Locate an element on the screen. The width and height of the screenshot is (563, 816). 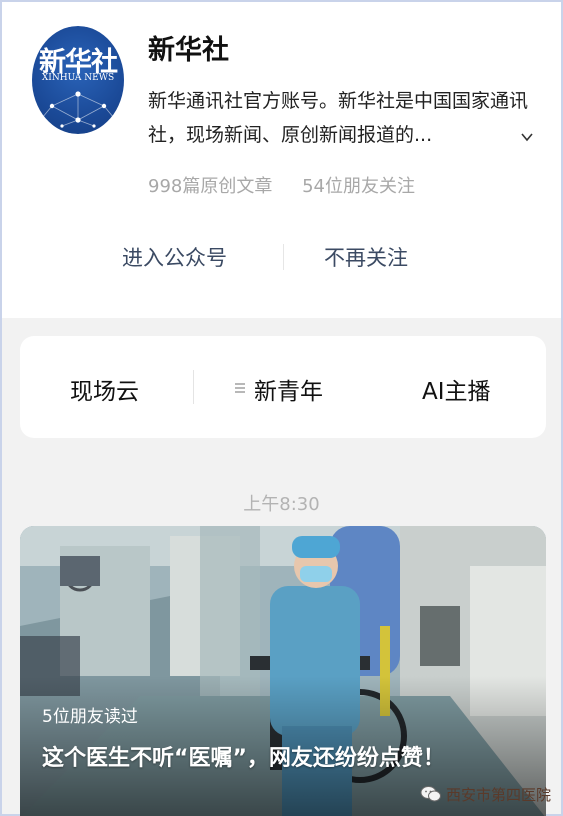
chevron-down-icon is located at coordinates (527, 137).